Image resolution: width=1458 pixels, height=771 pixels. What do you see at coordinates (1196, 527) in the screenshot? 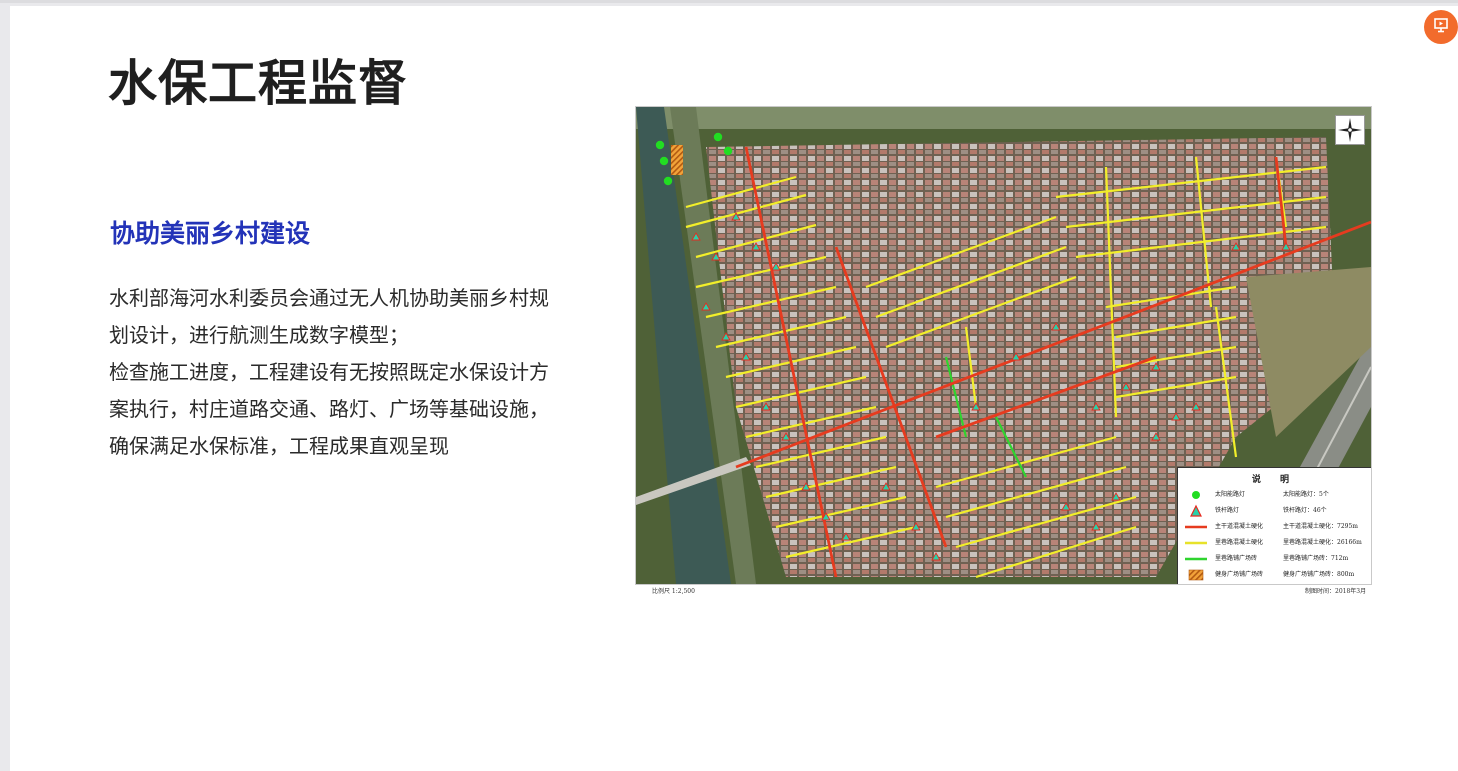
I see `red-line-icon` at bounding box center [1196, 527].